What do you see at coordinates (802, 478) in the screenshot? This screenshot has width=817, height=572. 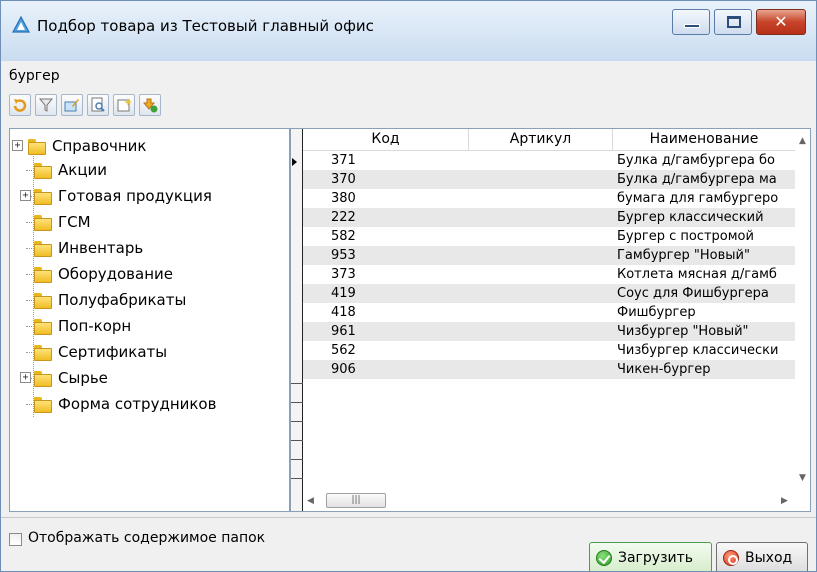 I see `scroll-down-icon: ▼` at bounding box center [802, 478].